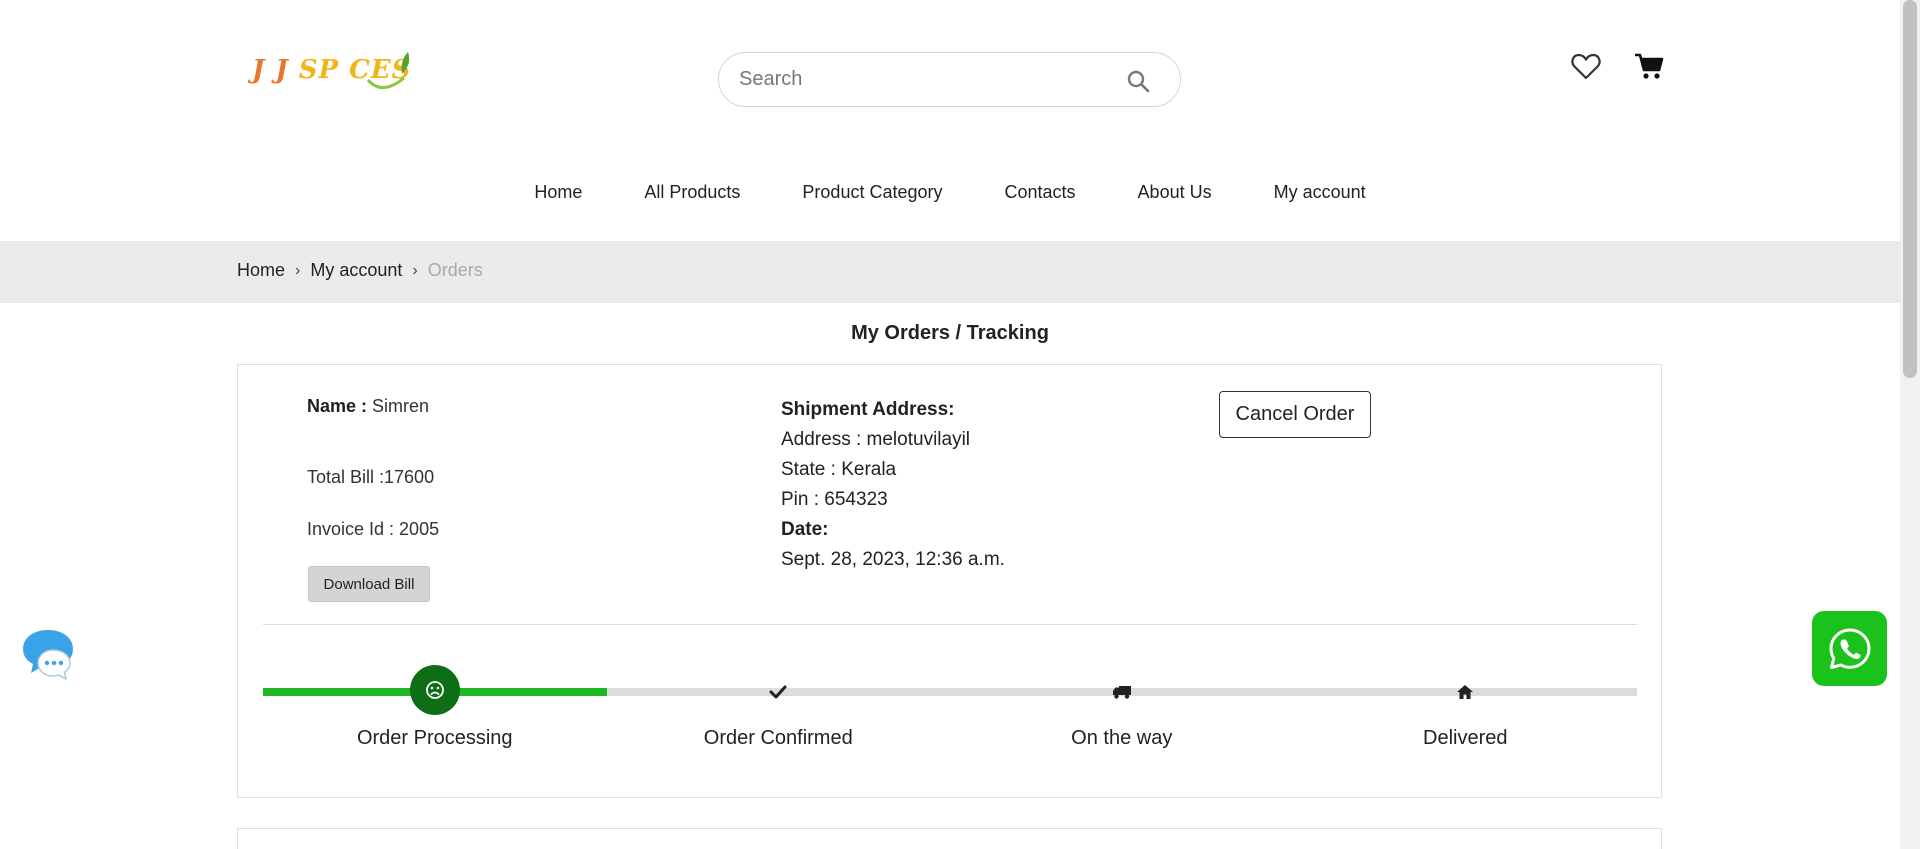  Describe the element at coordinates (868, 409) in the screenshot. I see `shipment-heading: Shipment Address:` at that location.